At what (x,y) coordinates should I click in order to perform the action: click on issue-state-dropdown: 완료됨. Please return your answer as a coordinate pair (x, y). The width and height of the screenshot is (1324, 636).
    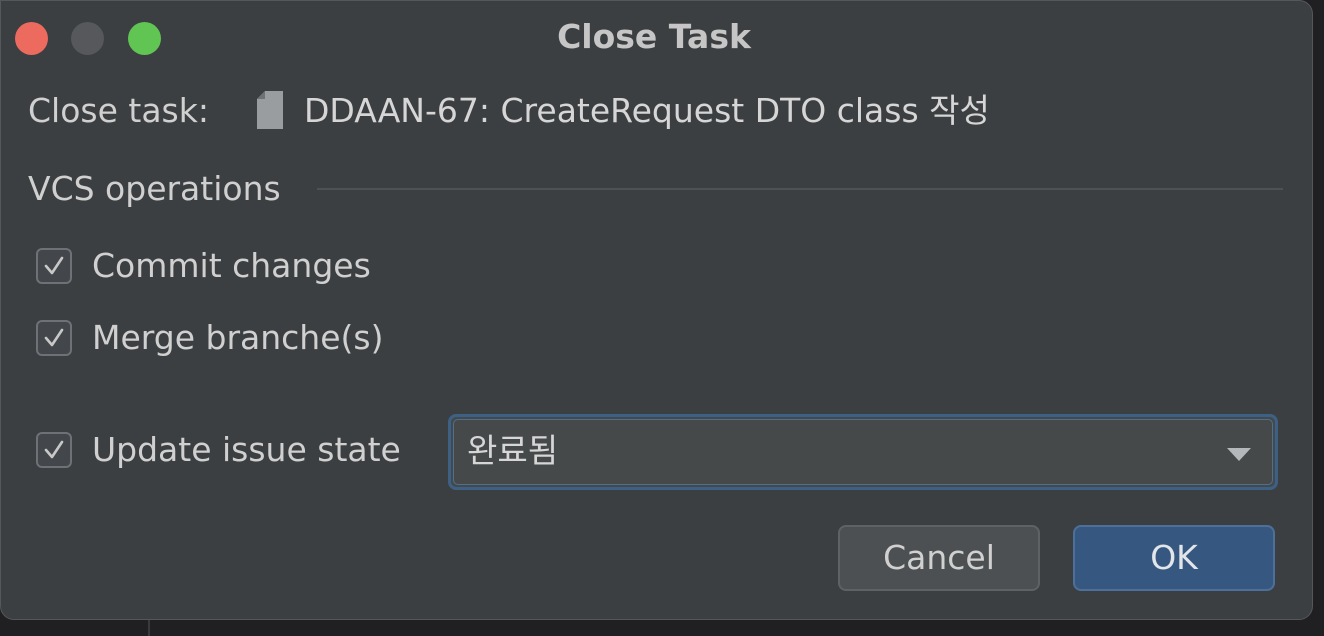
    Looking at the image, I should click on (863, 452).